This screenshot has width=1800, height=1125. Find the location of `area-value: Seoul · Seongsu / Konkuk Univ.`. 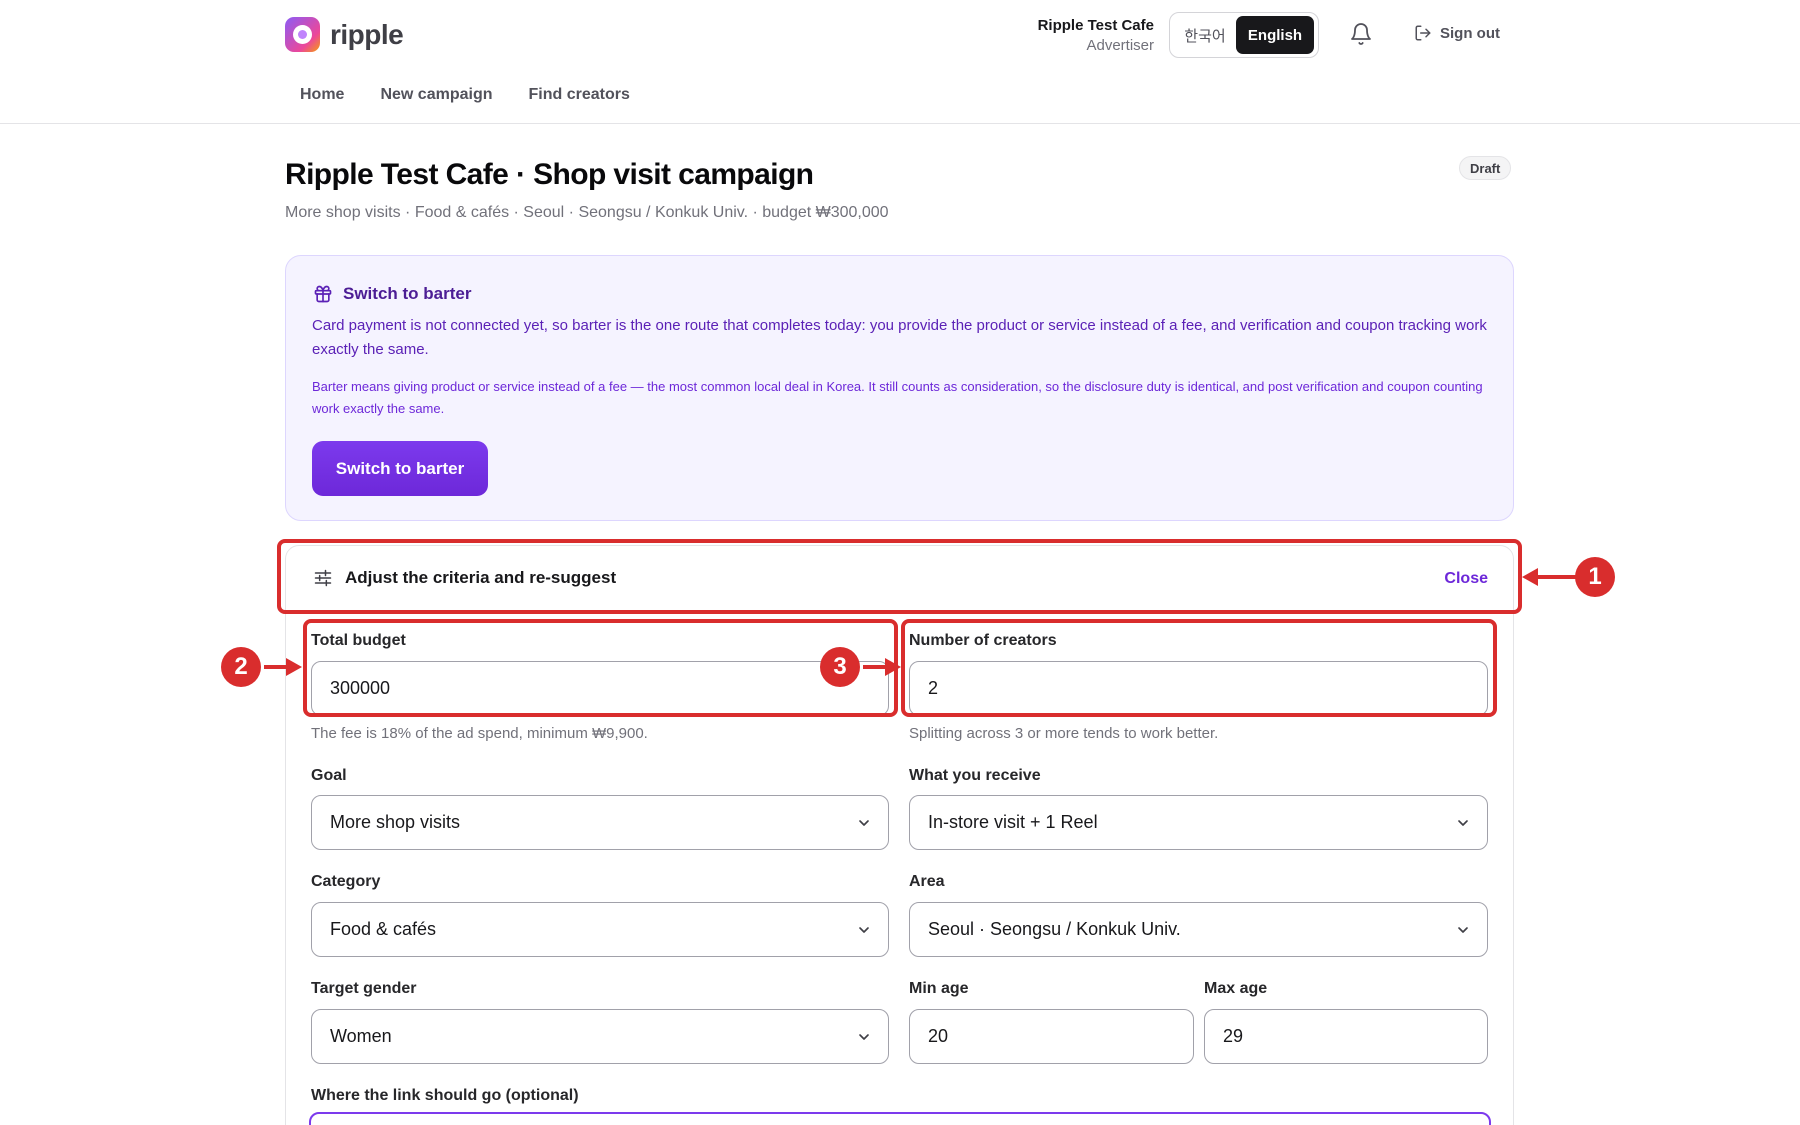

area-value: Seoul · Seongsu / Konkuk Univ. is located at coordinates (1054, 929).